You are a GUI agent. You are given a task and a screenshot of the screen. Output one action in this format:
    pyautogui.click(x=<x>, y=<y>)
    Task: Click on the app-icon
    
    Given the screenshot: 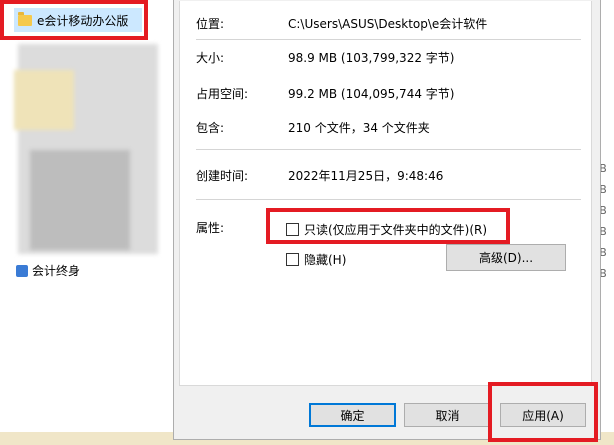 What is the action you would take?
    pyautogui.click(x=22, y=270)
    